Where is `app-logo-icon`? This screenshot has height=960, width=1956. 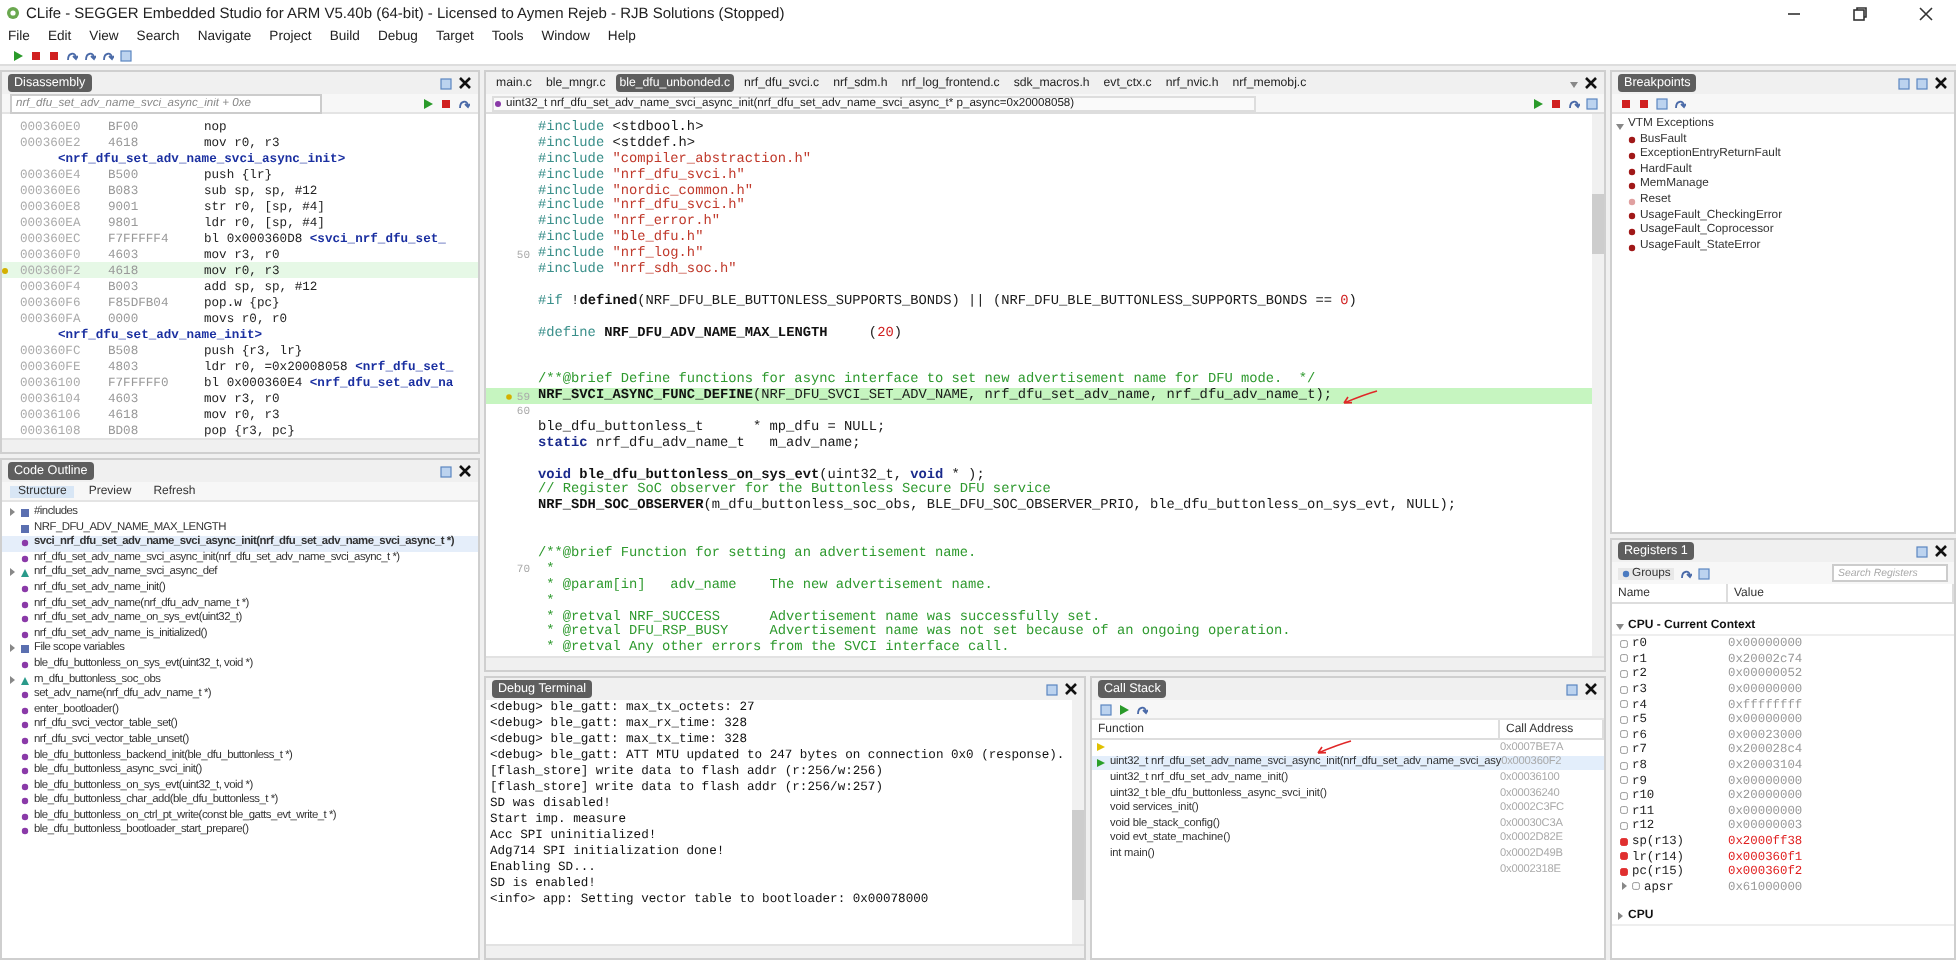 app-logo-icon is located at coordinates (13, 13).